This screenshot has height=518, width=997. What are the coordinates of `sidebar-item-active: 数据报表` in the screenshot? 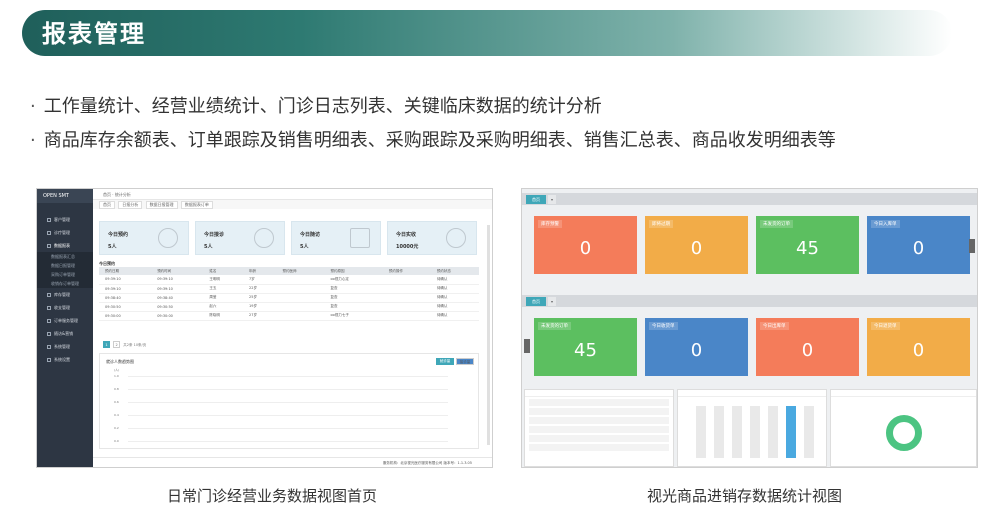 It's located at (65, 245).